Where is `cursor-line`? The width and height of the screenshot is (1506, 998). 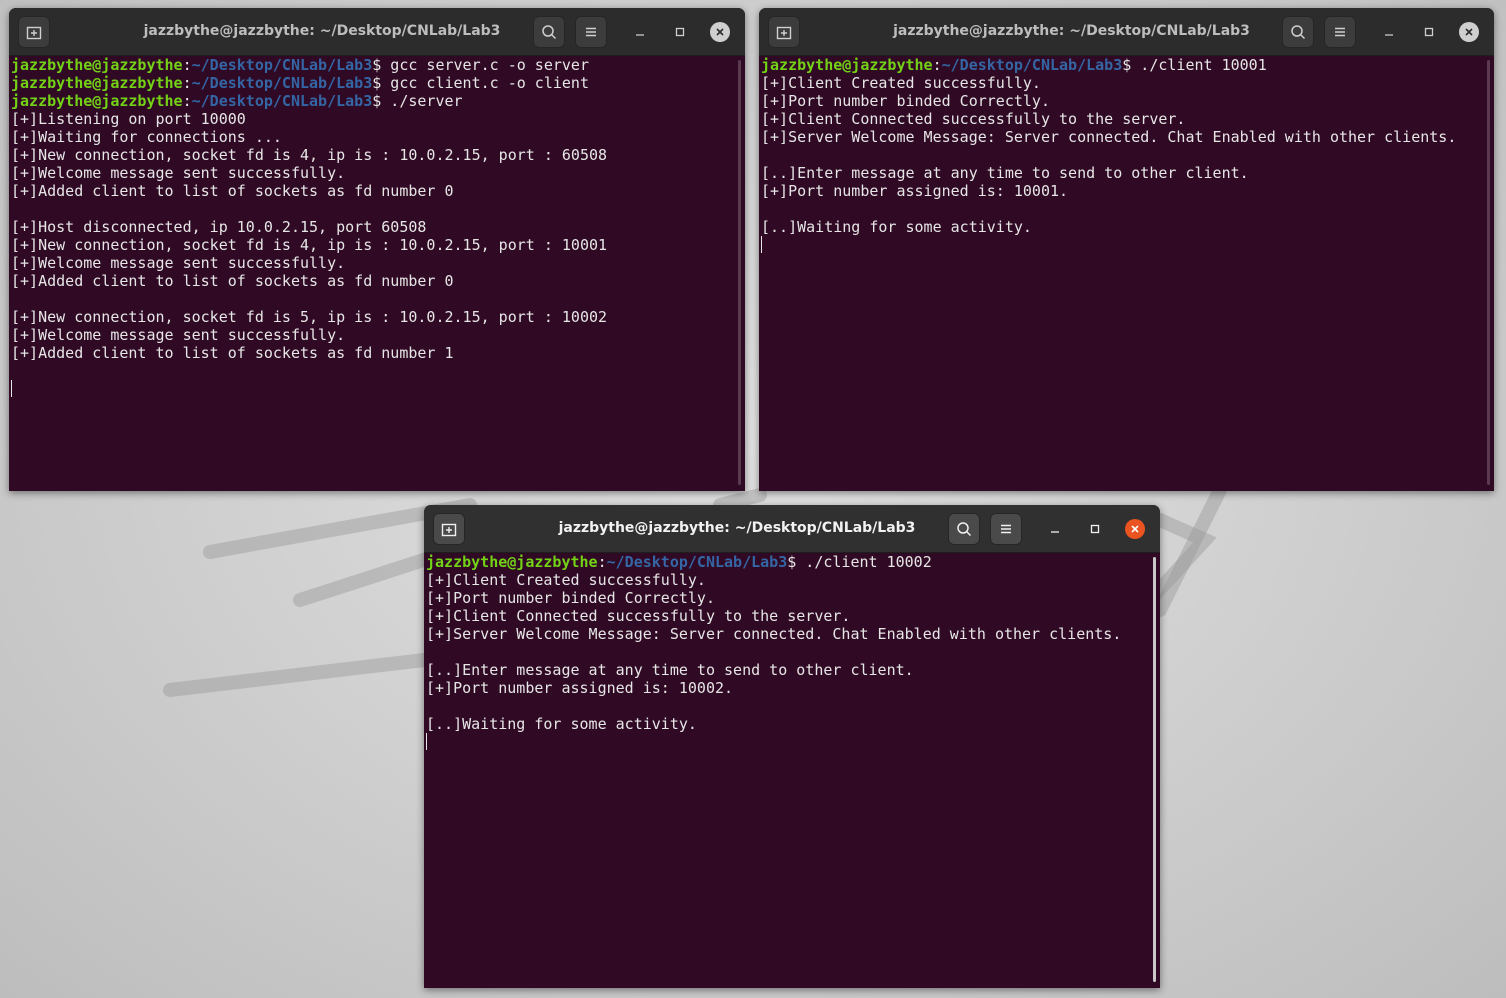
cursor-line is located at coordinates (1122, 245).